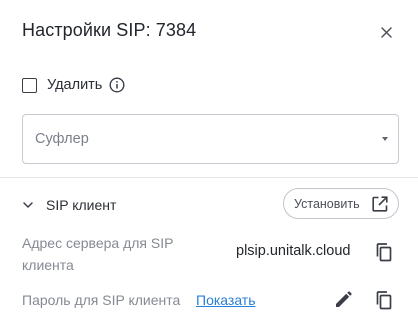 This screenshot has width=418, height=320. What do you see at coordinates (385, 139) in the screenshot?
I see `caret-down-icon` at bounding box center [385, 139].